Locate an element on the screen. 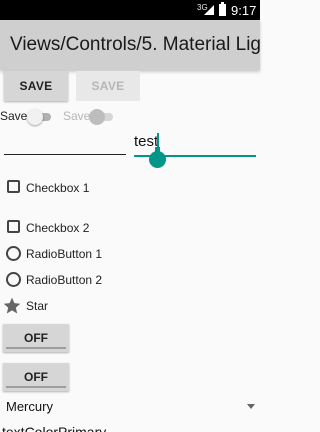 The height and width of the screenshot is (432, 320). save-button-disabled: SAVE is located at coordinates (108, 86).